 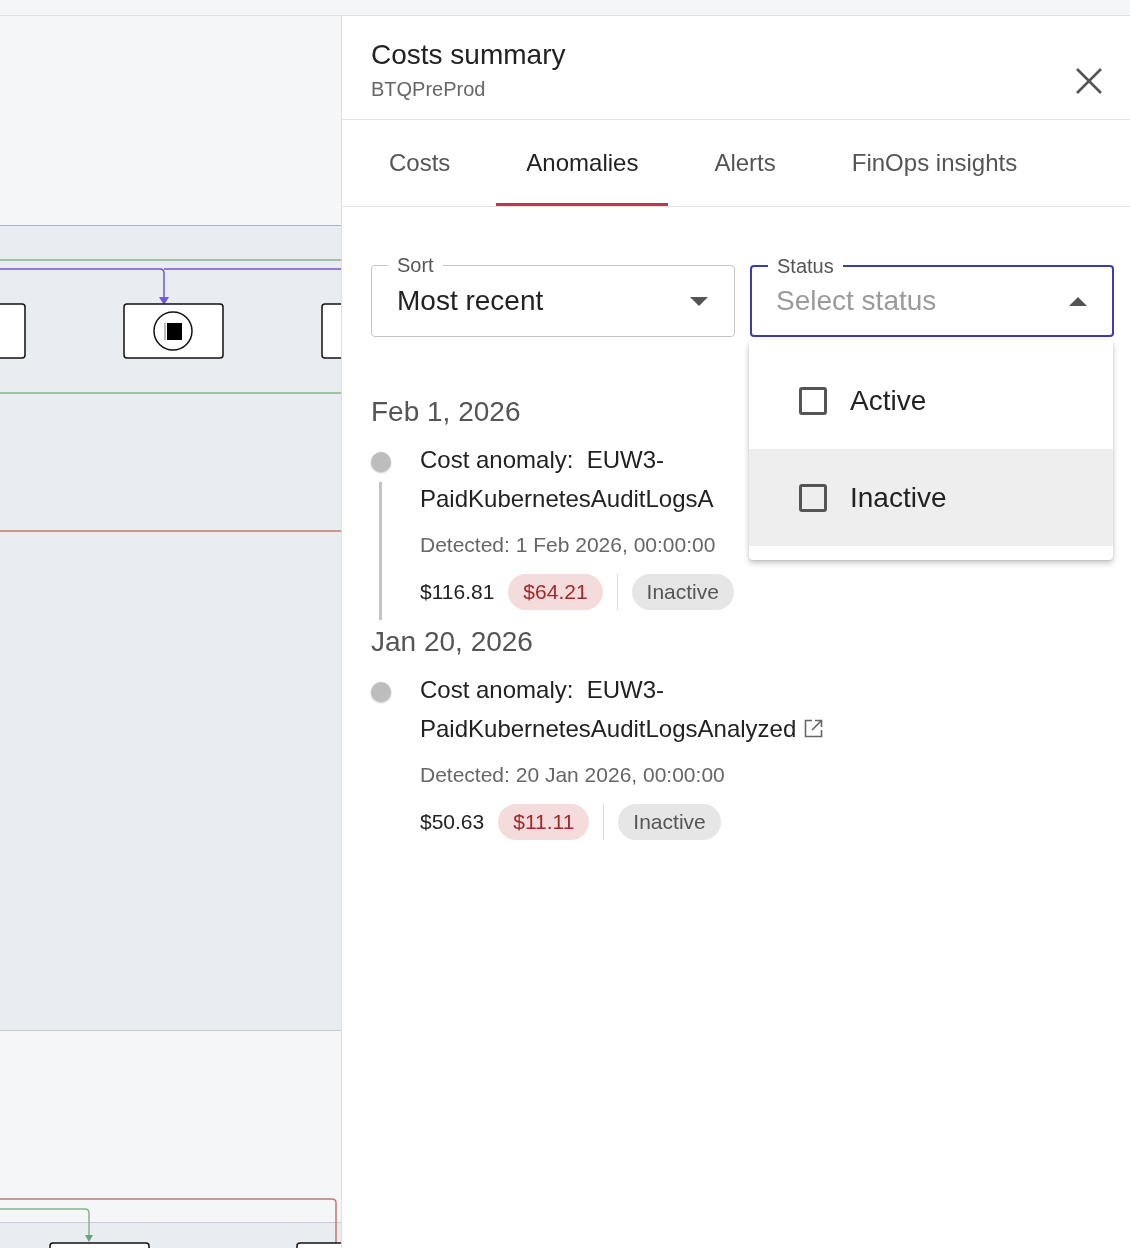 I want to click on placeholder-text: Select status, so click(x=856, y=301).